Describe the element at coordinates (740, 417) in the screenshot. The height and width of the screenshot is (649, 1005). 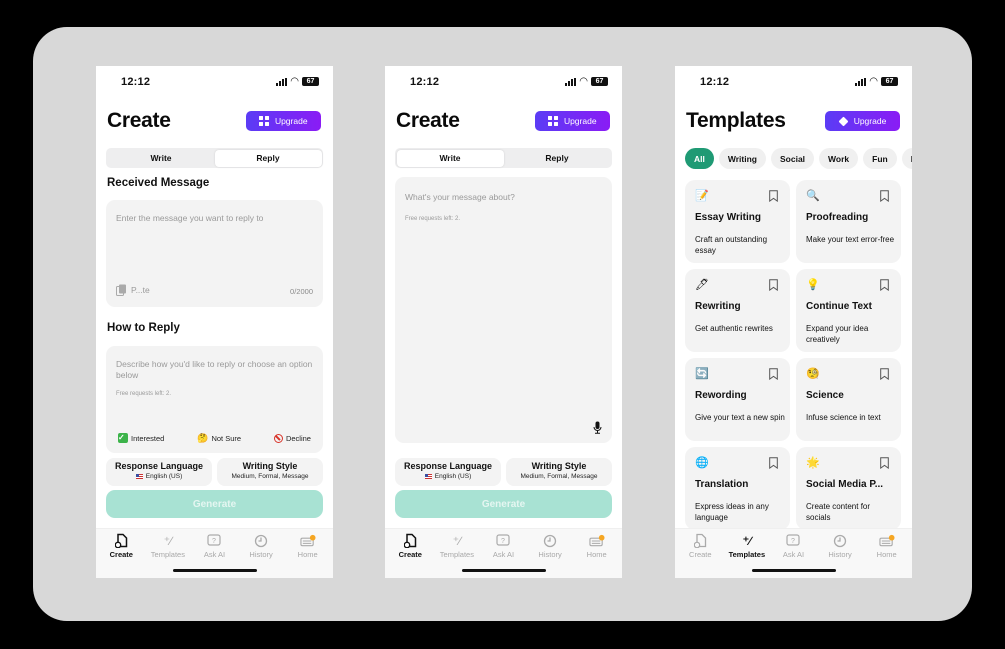
I see `template-description: Give your text a new spin` at that location.